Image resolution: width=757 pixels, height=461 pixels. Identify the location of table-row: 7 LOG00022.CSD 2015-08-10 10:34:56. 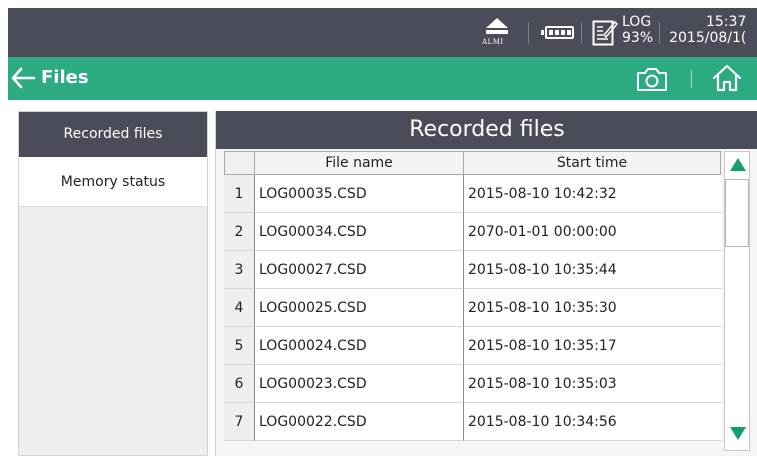
(473, 422).